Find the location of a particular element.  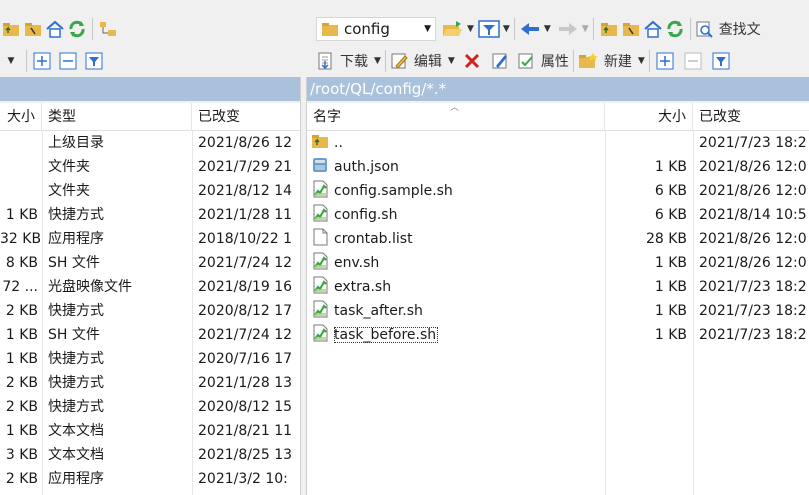

refresh-icon is located at coordinates (675, 29).